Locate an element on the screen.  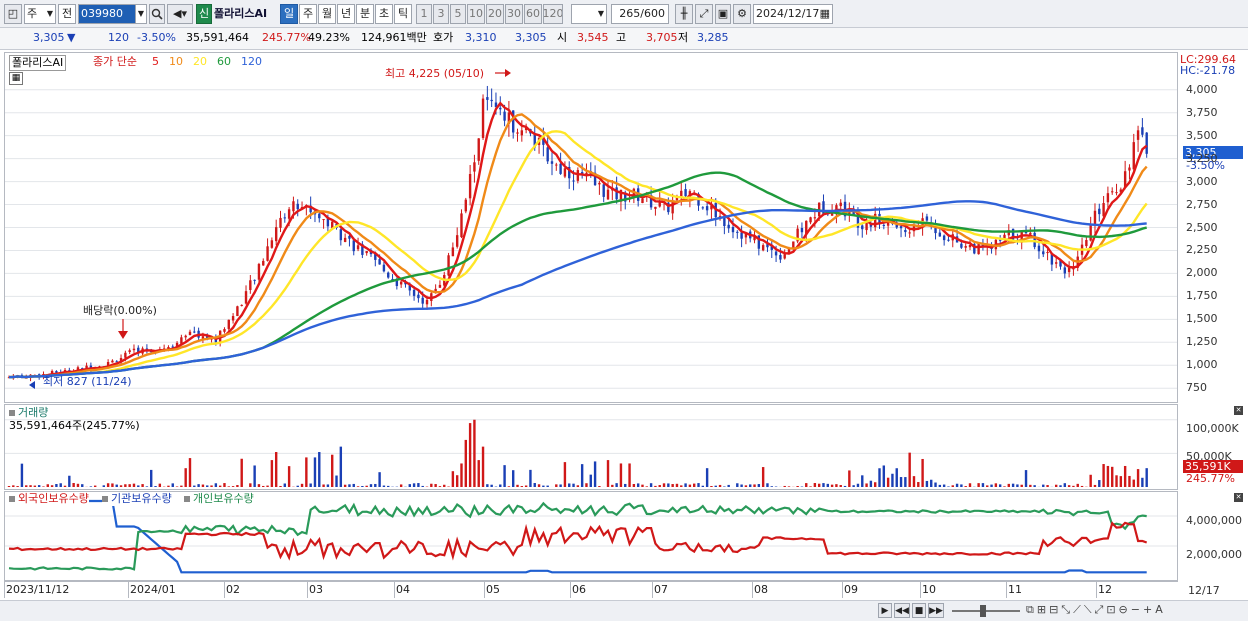
period-button-1: 주 is located at coordinates (308, 14).